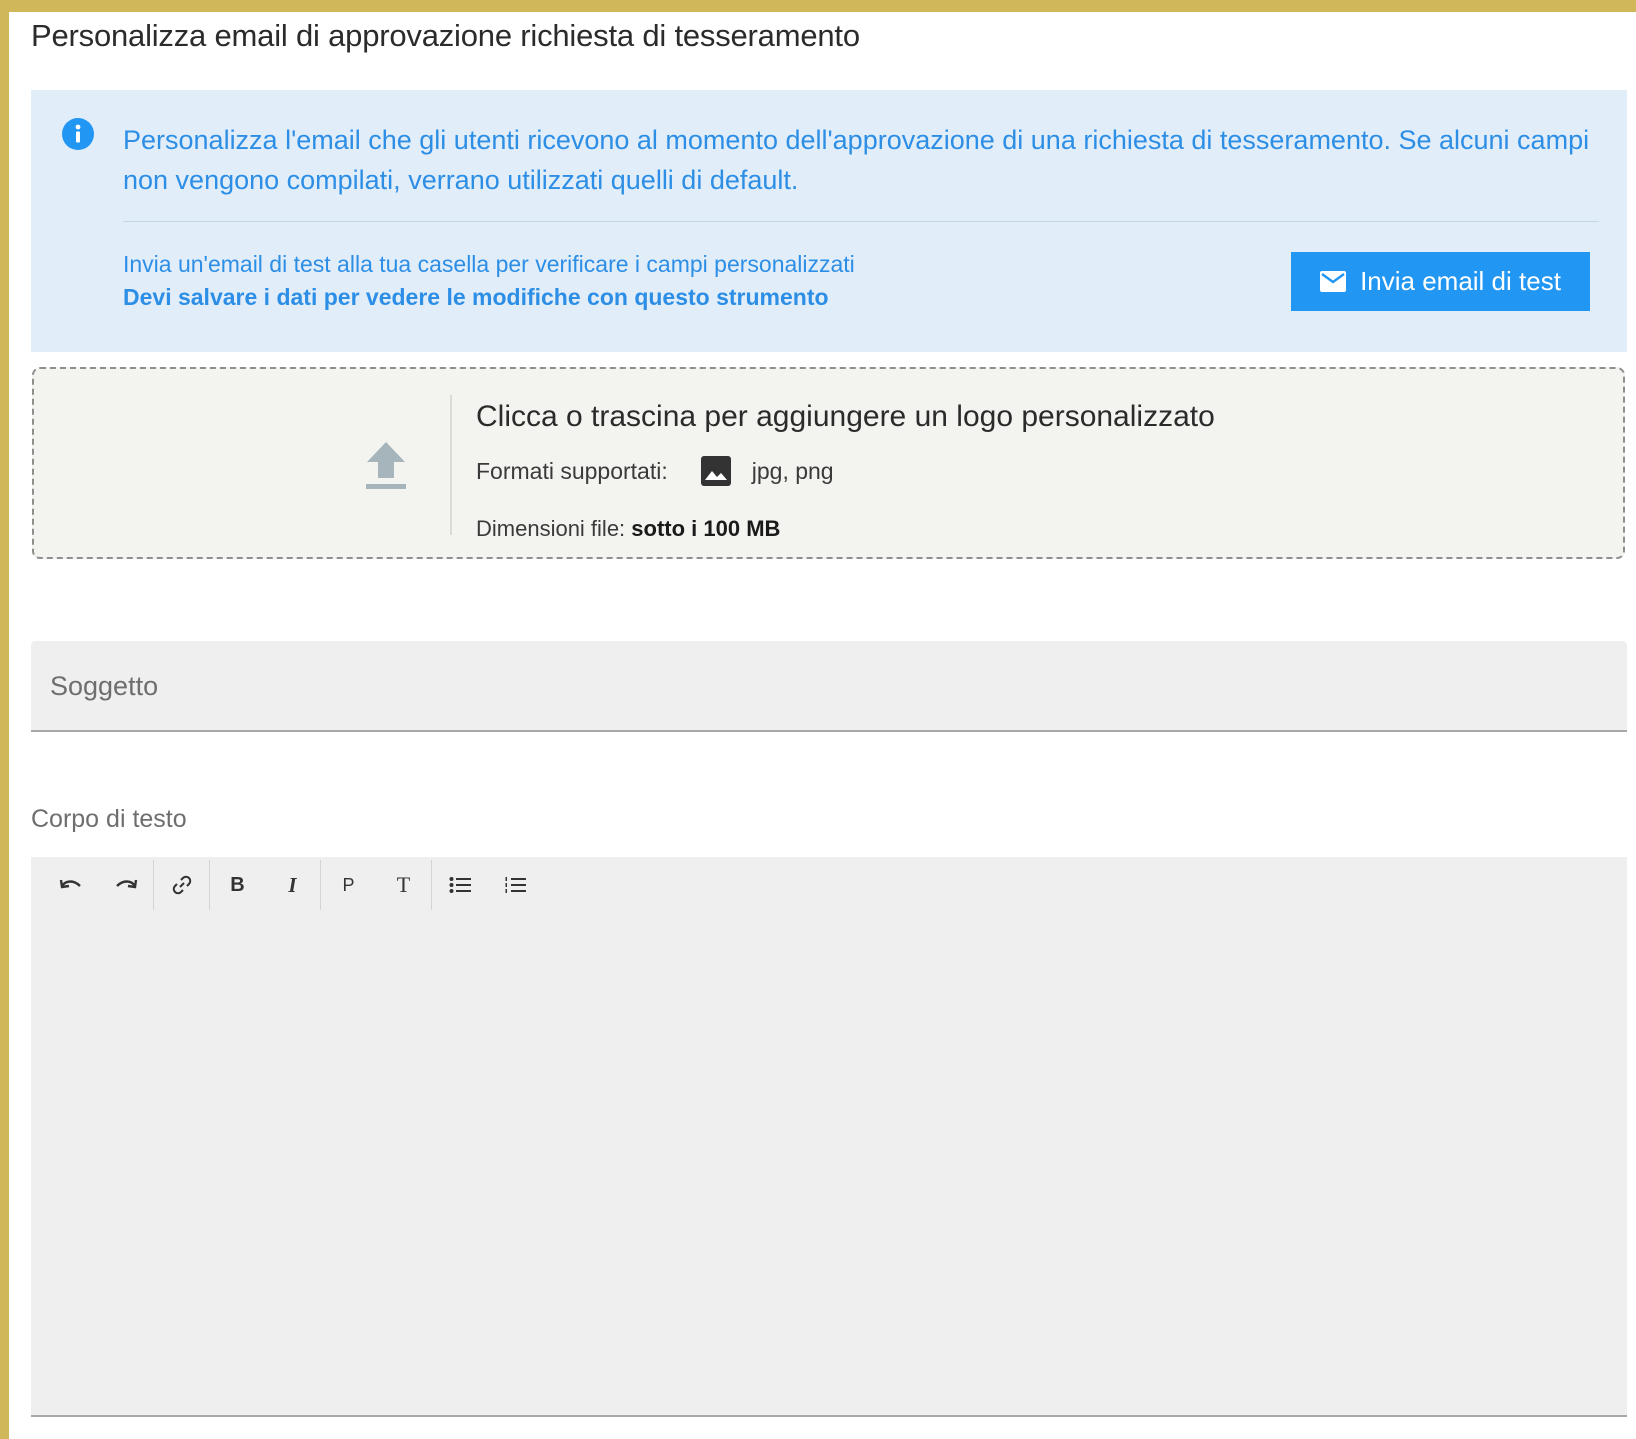 This screenshot has height=1439, width=1636. I want to click on paragraph-button: P, so click(348, 885).